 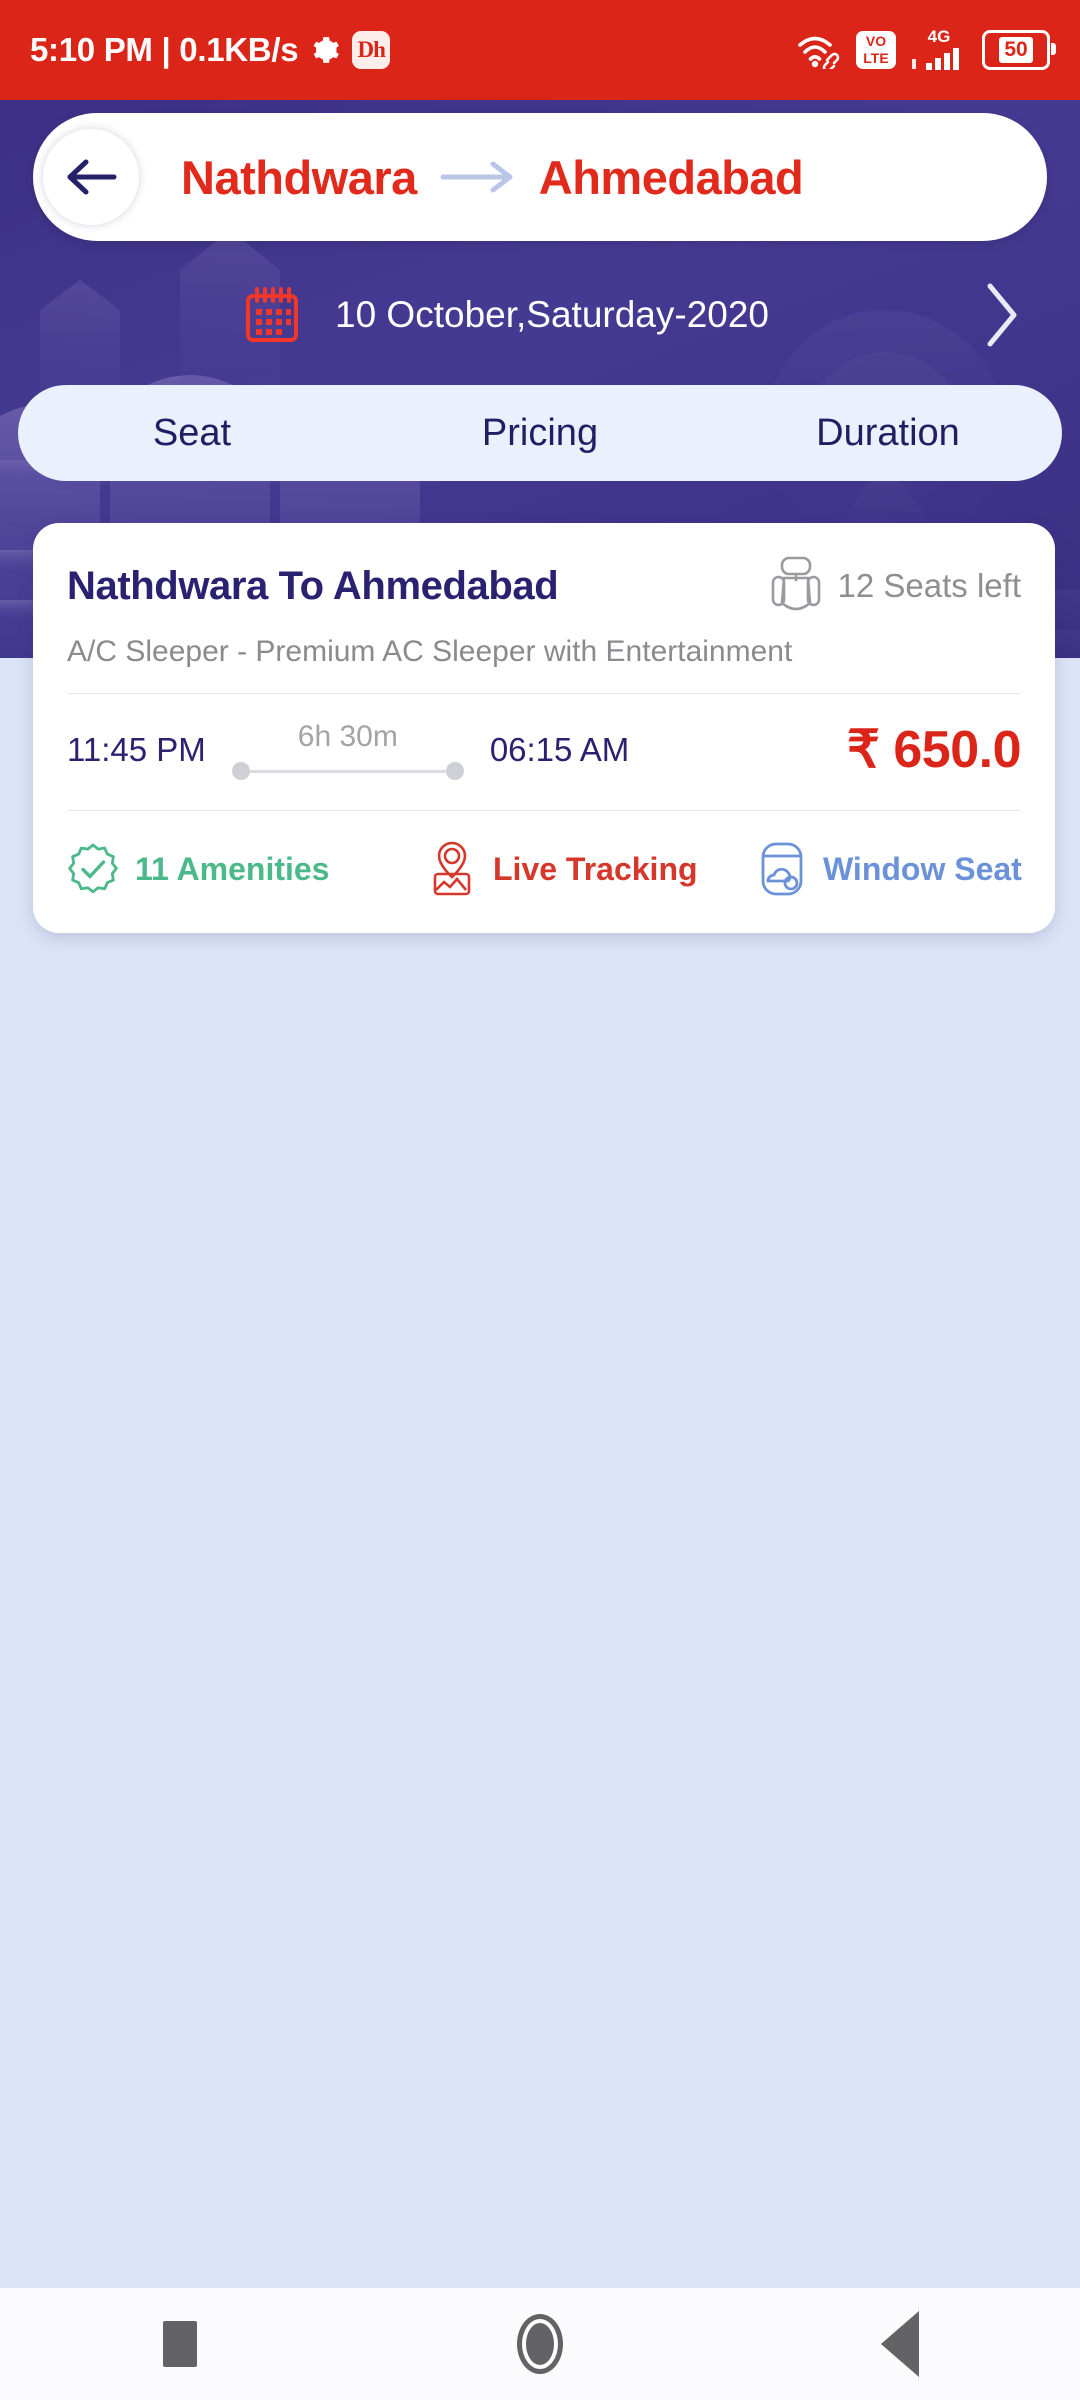 I want to click on status-bar-right: VO LTE 4G 50, so click(x=926, y=49).